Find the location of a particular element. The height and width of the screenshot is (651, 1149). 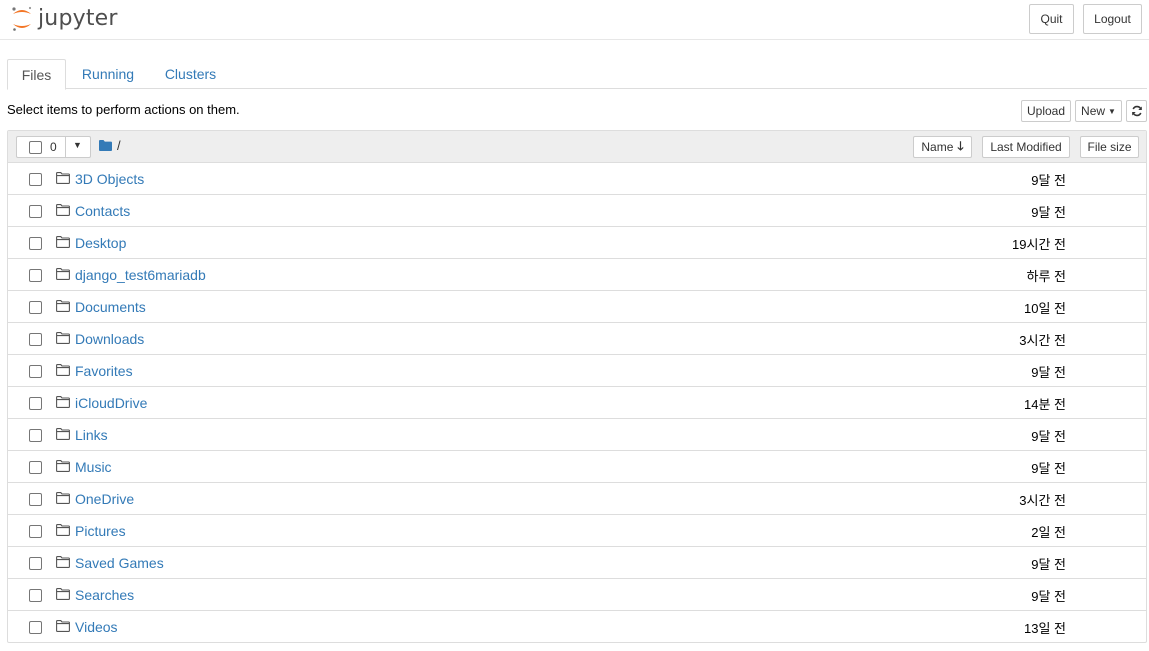

item-name-link: Pictures is located at coordinates (100, 531).